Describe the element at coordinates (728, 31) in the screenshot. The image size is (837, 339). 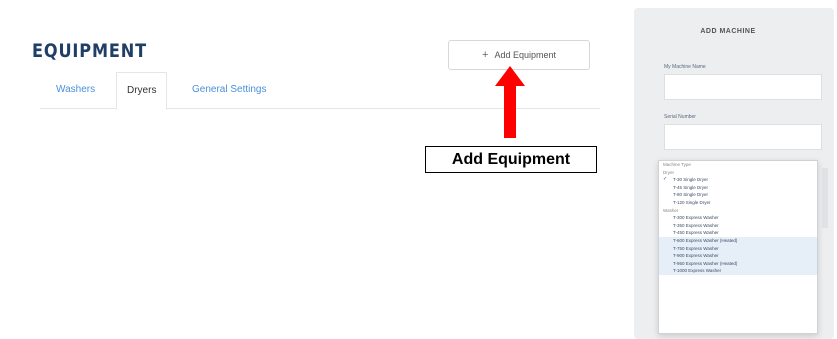
I see `panel-title: ADD MACHINE` at that location.